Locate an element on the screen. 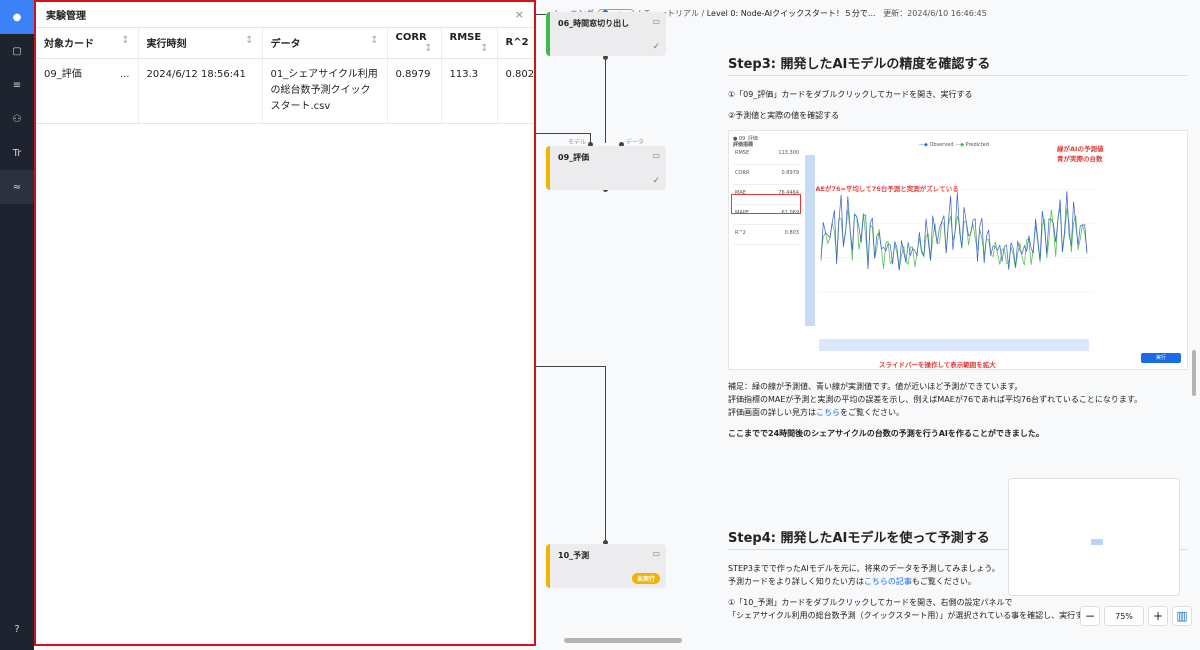  col-header-r2: R^2 is located at coordinates (515, 43).